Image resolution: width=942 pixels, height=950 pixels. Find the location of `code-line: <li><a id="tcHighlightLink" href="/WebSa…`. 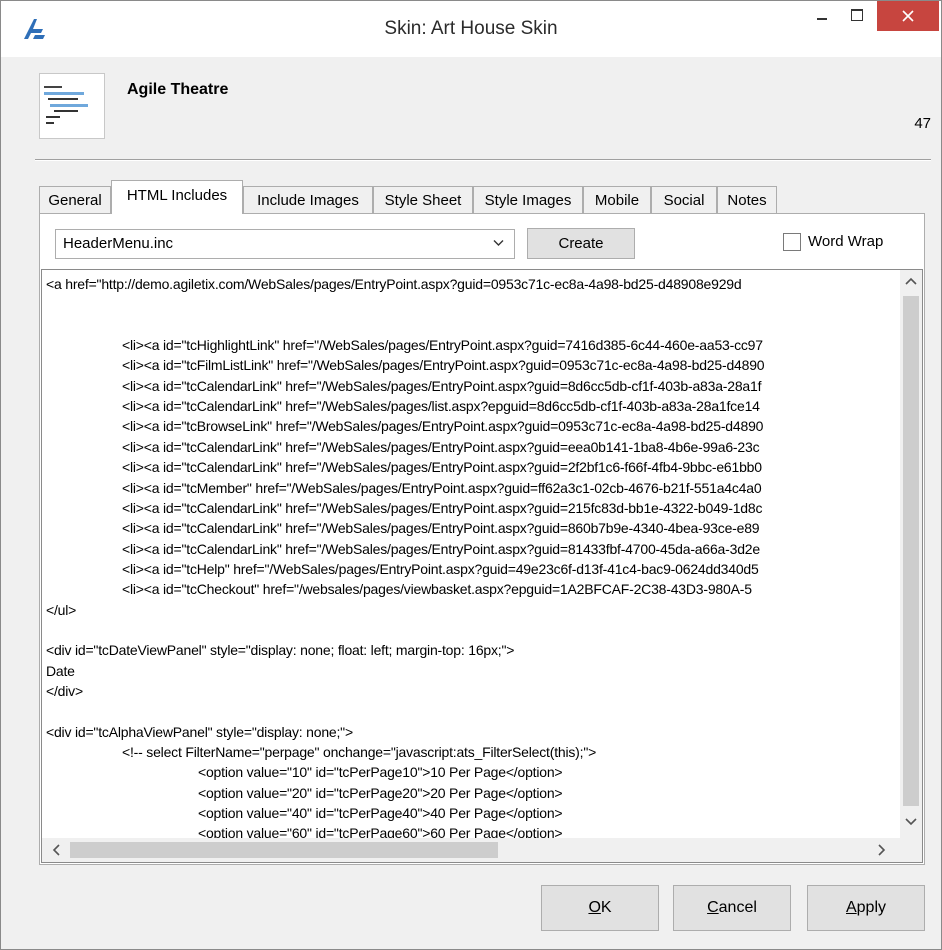

code-line: <li><a id="tcHighlightLink" href="/WebSa… is located at coordinates (442, 345).